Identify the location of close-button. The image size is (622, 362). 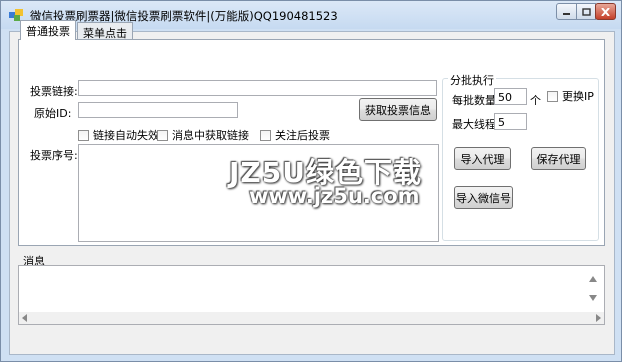
(605, 11).